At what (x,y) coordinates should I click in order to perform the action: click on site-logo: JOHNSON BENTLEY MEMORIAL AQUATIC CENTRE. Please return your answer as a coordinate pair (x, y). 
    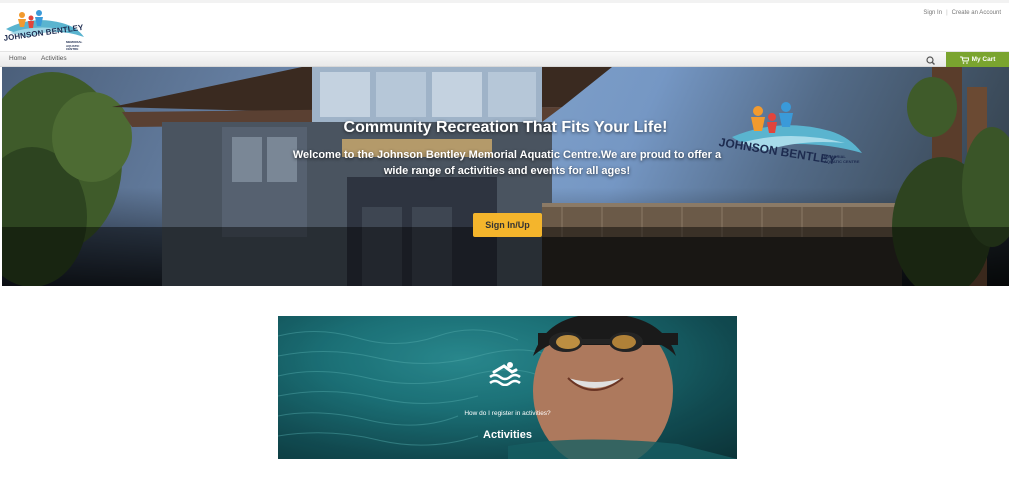
    Looking at the image, I should click on (45, 29).